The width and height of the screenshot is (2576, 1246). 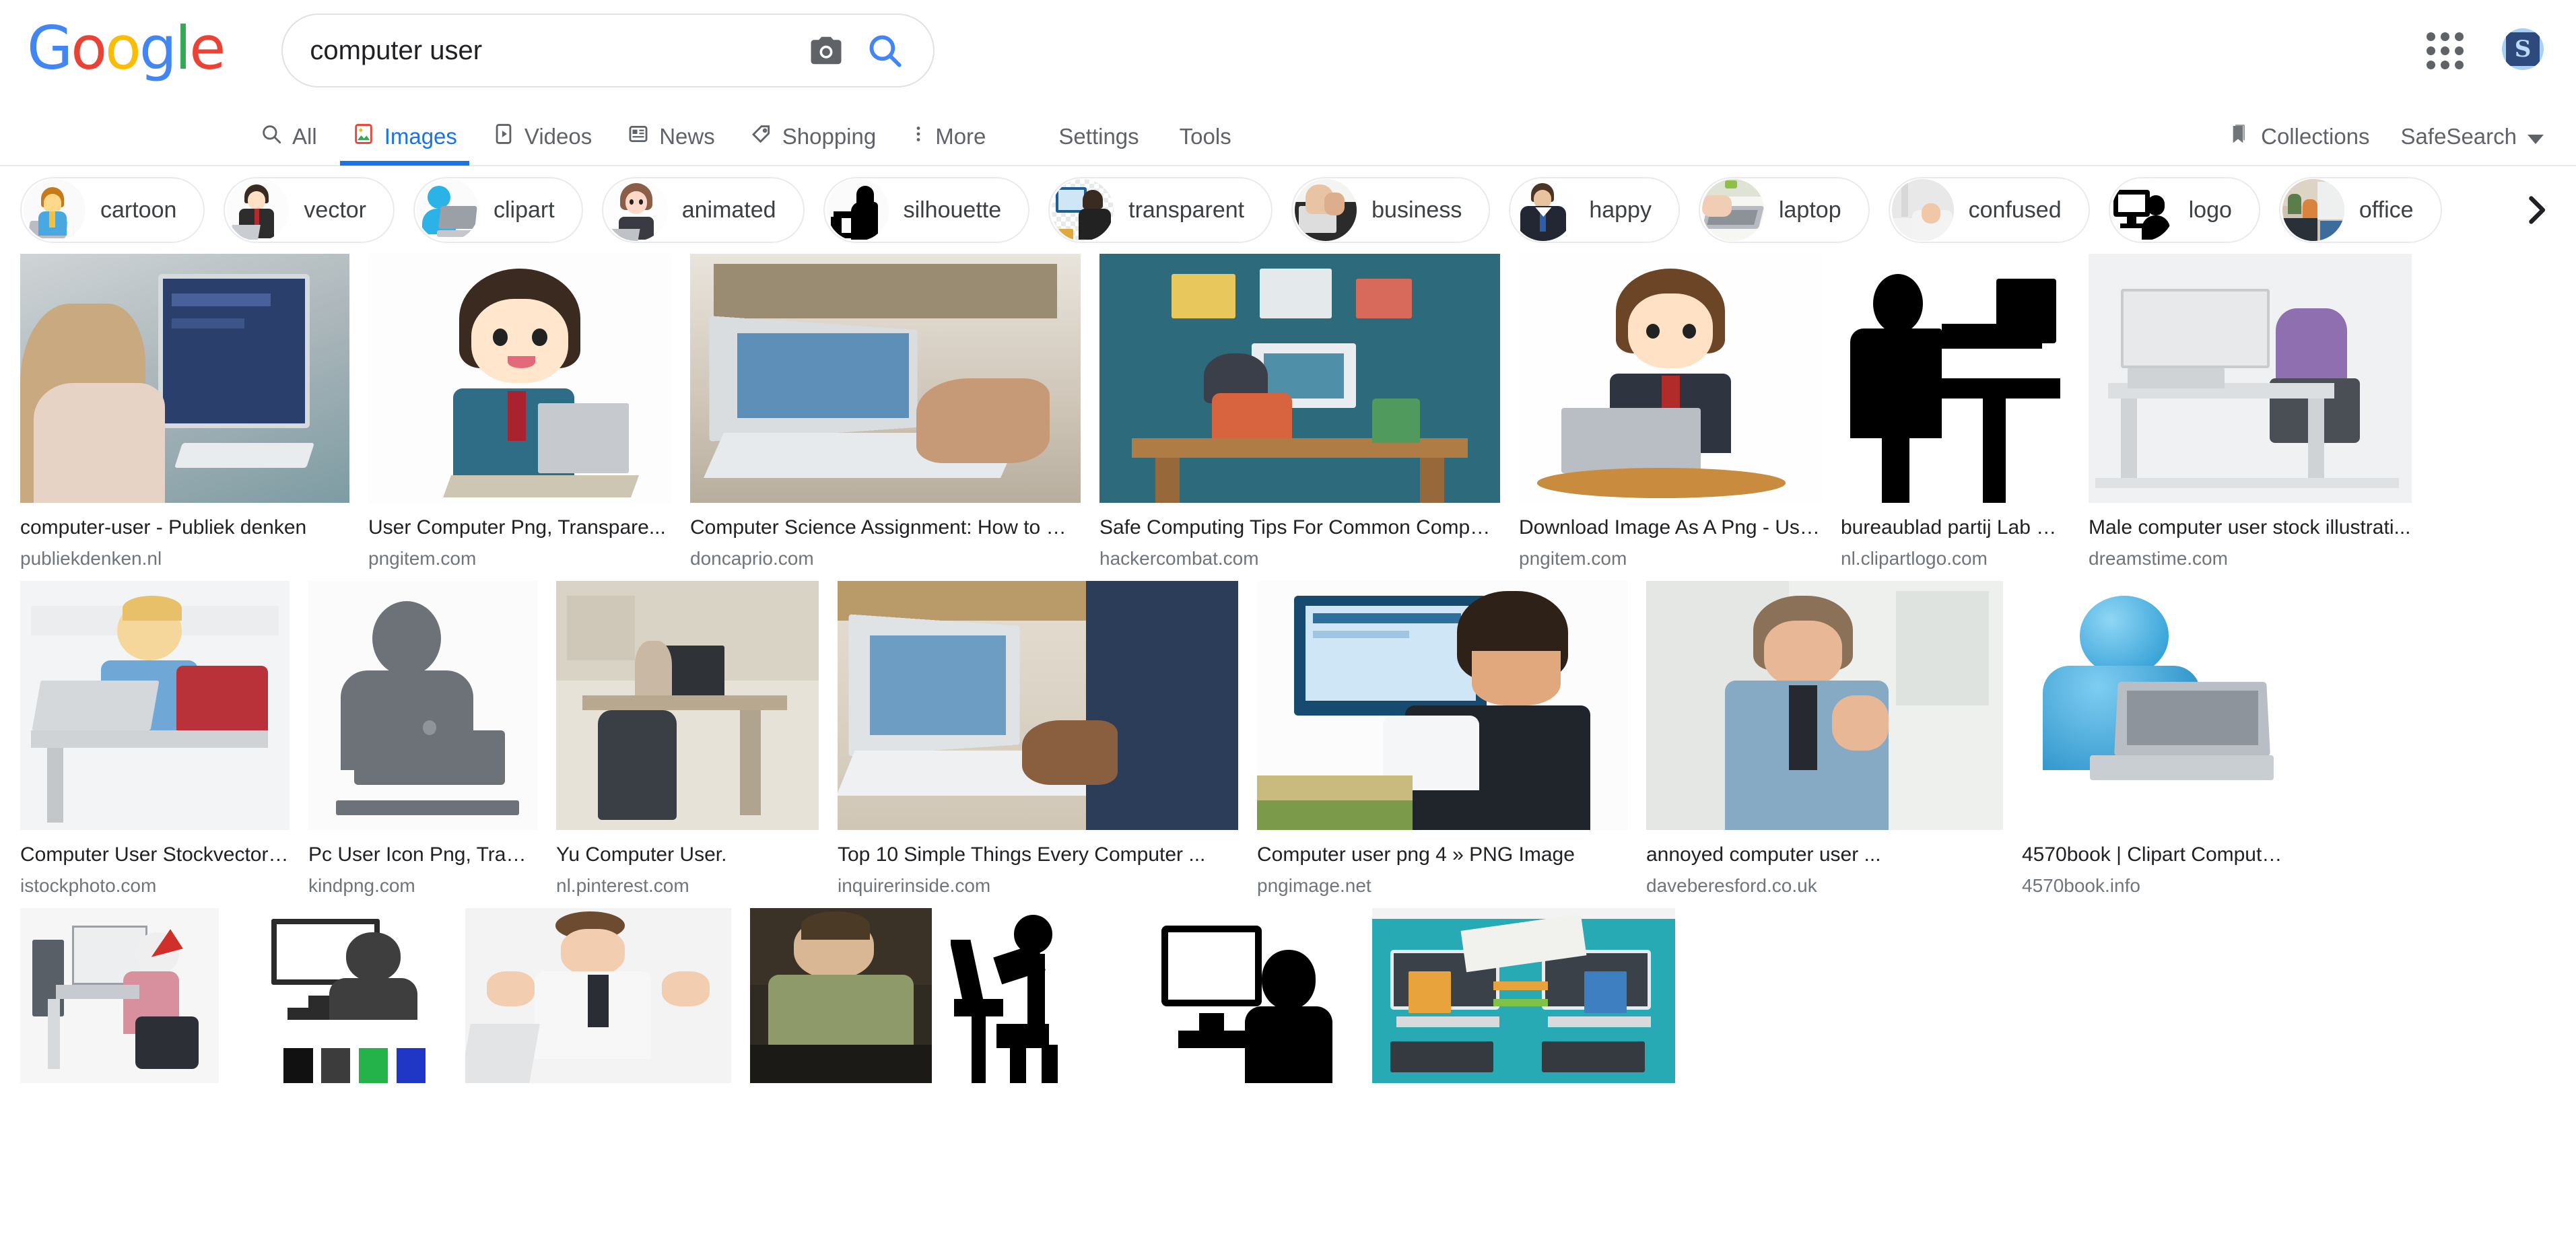 I want to click on result-domain: 4570book.info, so click(x=2153, y=886).